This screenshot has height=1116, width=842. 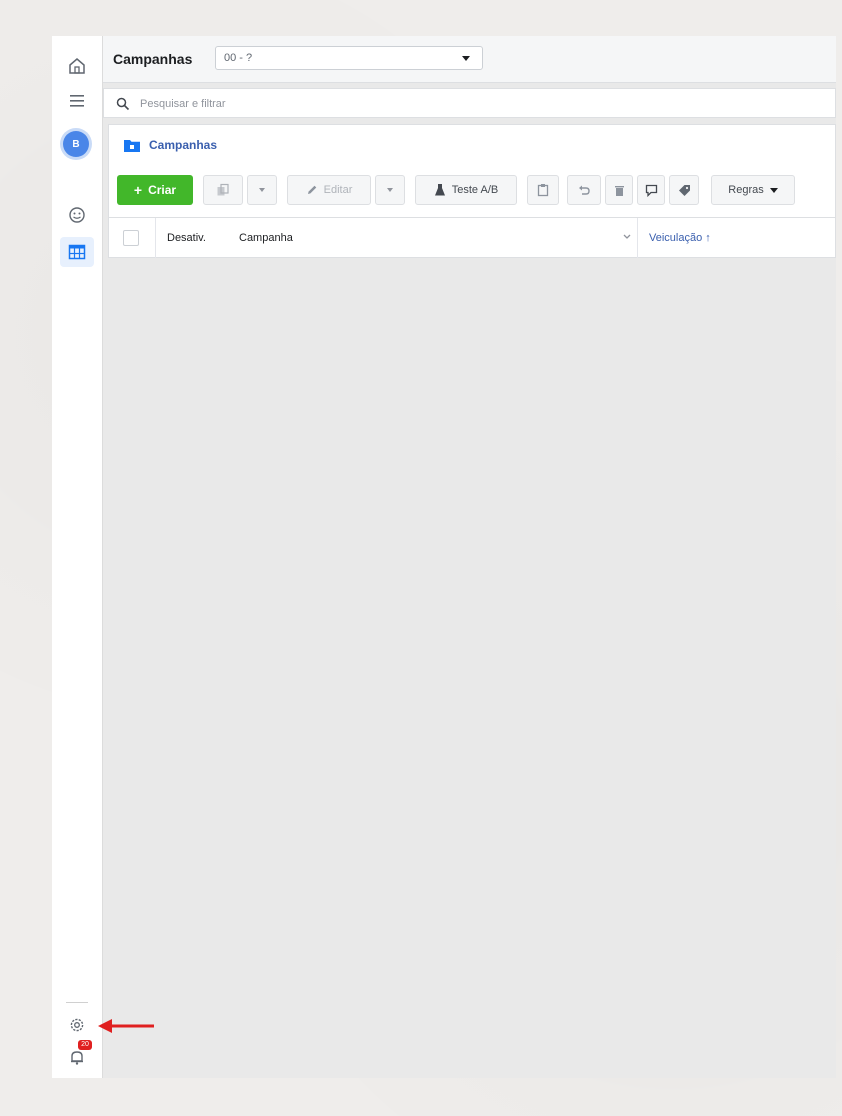 I want to click on flask-icon, so click(x=439, y=190).